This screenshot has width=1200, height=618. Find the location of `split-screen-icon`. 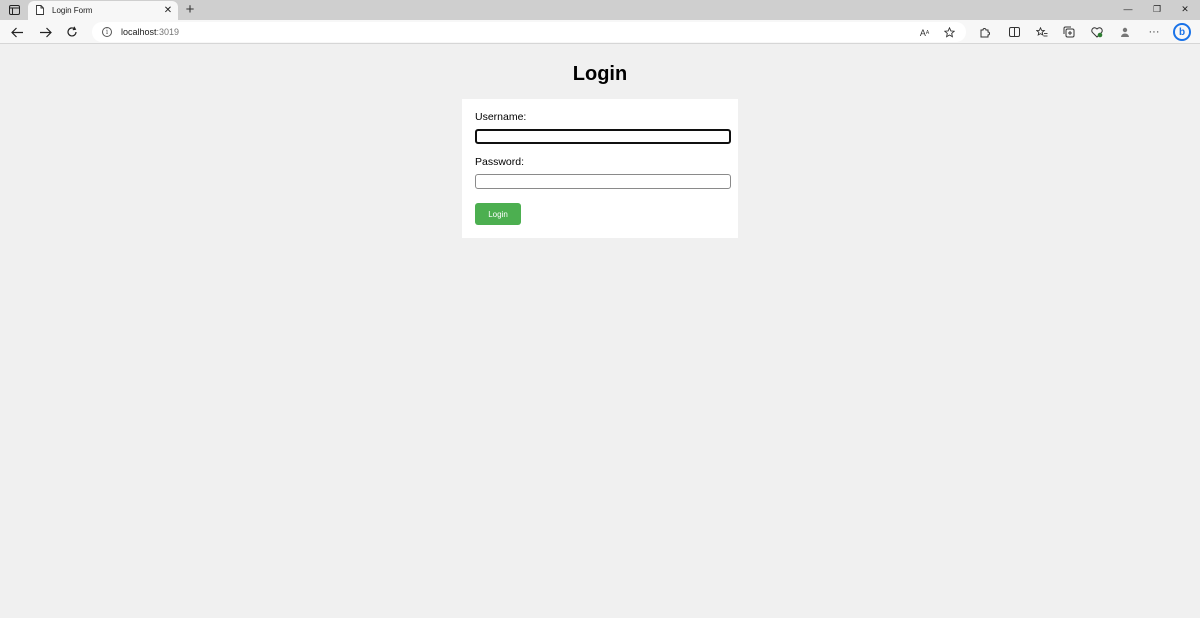

split-screen-icon is located at coordinates (1014, 32).